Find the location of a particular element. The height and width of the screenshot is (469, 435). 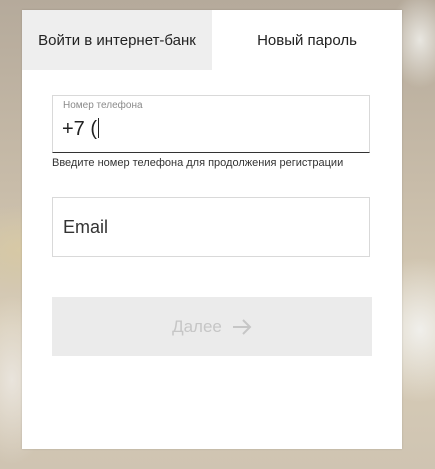

tab-internet-bank-login: Войти в интернет-банк is located at coordinates (117, 40).